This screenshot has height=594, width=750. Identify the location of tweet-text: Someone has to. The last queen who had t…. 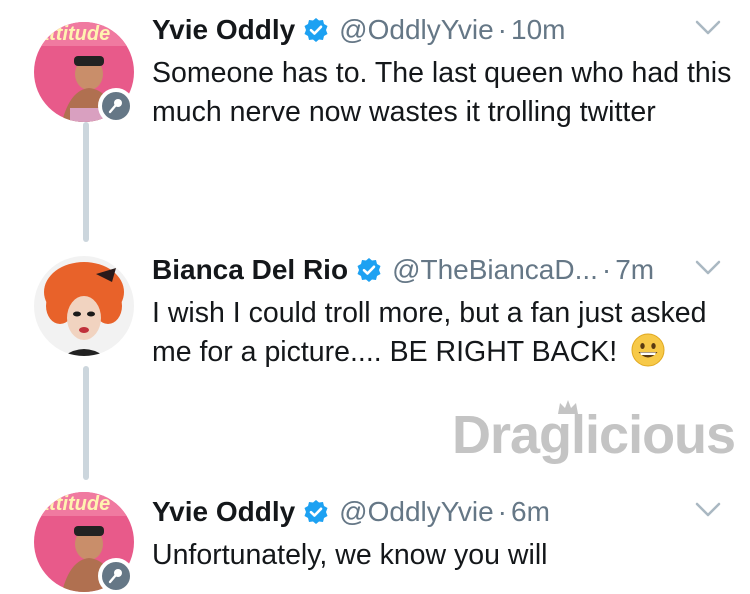
(442, 92).